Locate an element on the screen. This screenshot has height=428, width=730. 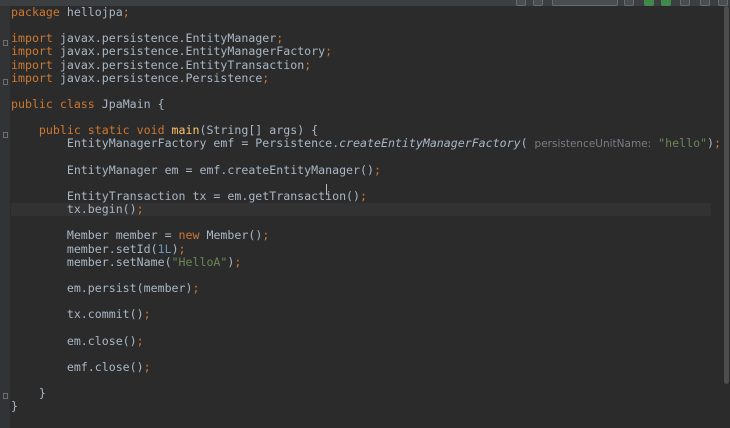
code-line: emf.close(); is located at coordinates (108, 366).